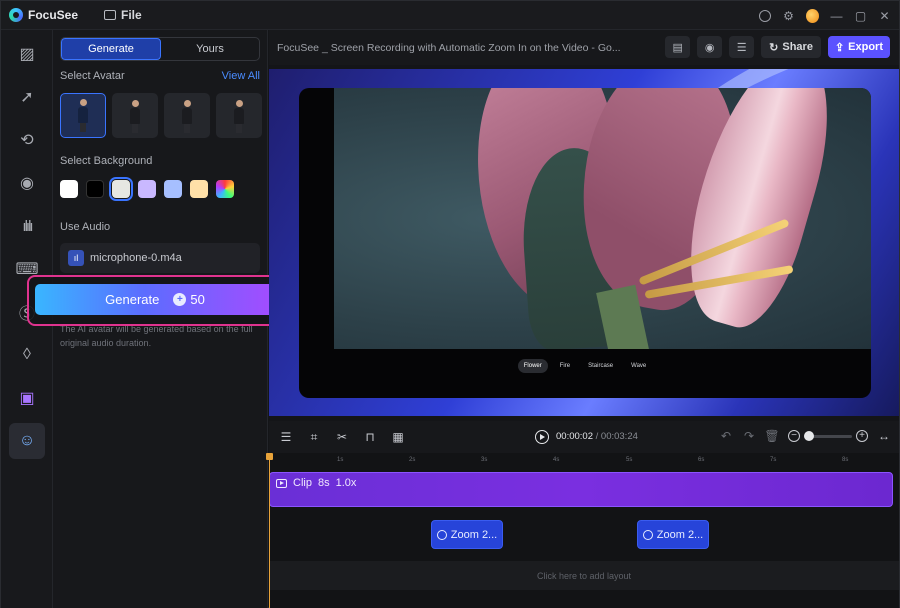  Describe the element at coordinates (556, 460) in the screenshot. I see `ruler-tick: 4s` at that location.